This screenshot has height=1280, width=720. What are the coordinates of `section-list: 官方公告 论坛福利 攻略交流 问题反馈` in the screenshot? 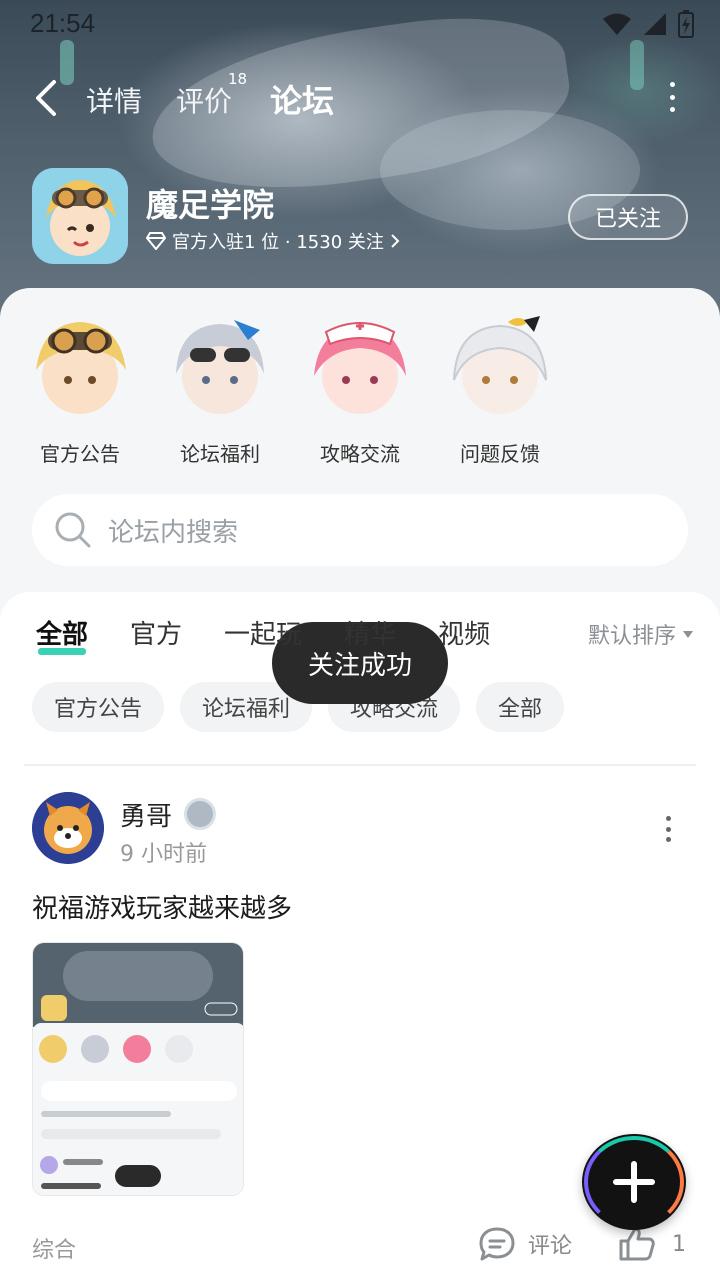 It's located at (290, 390).